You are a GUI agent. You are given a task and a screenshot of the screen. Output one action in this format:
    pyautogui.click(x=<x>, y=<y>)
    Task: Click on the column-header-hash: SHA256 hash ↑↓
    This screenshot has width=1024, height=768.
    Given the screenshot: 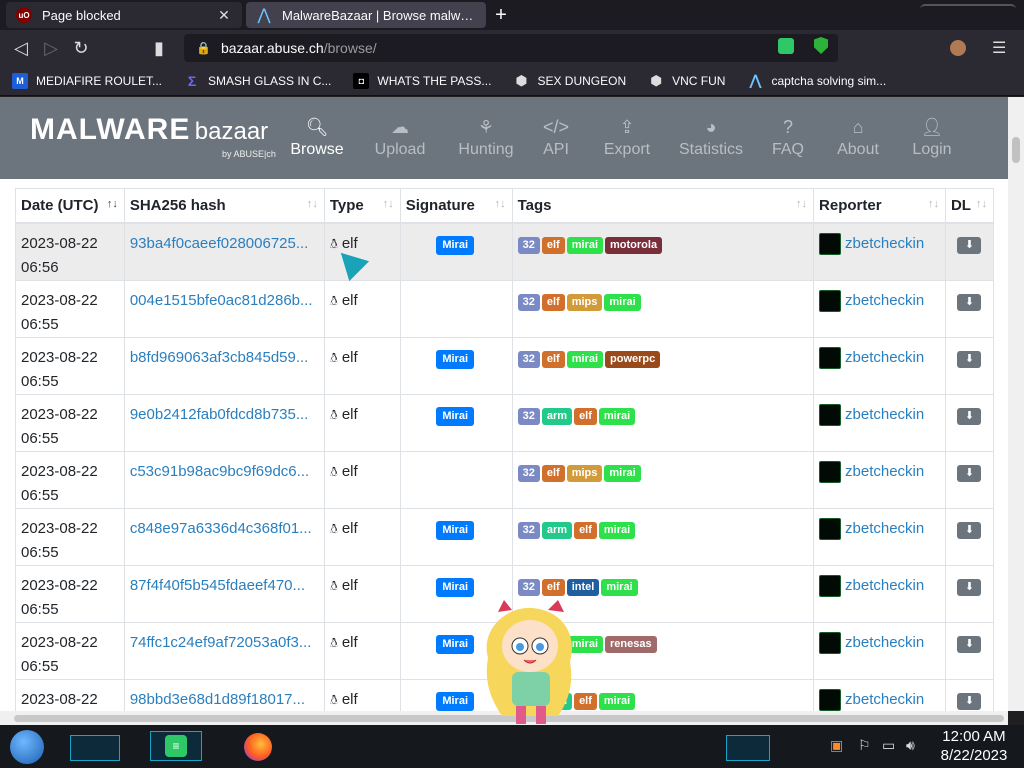 What is the action you would take?
    pyautogui.click(x=224, y=206)
    